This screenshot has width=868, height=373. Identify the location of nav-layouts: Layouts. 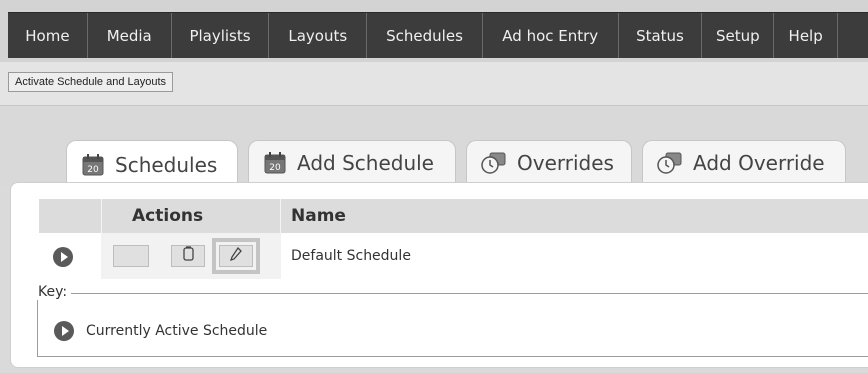
(318, 35).